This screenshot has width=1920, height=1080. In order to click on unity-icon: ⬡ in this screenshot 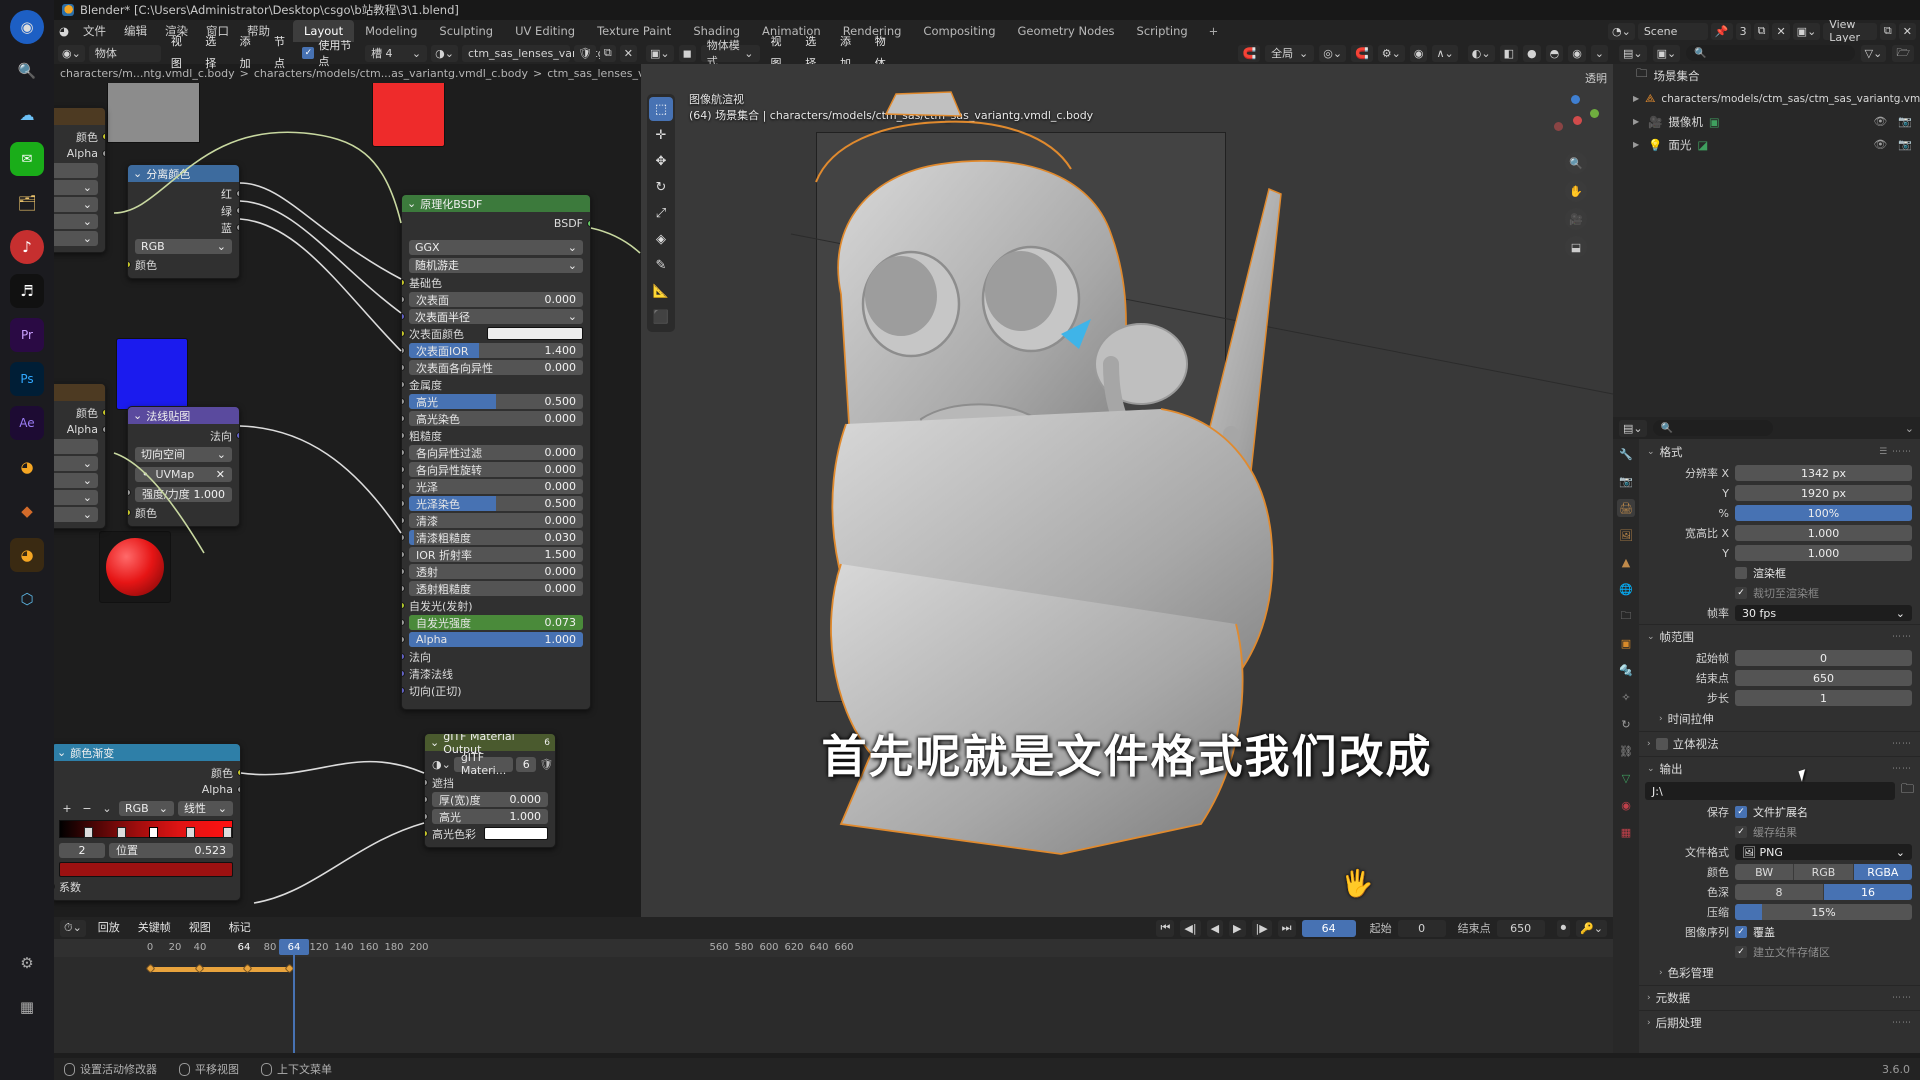, I will do `click(27, 599)`.